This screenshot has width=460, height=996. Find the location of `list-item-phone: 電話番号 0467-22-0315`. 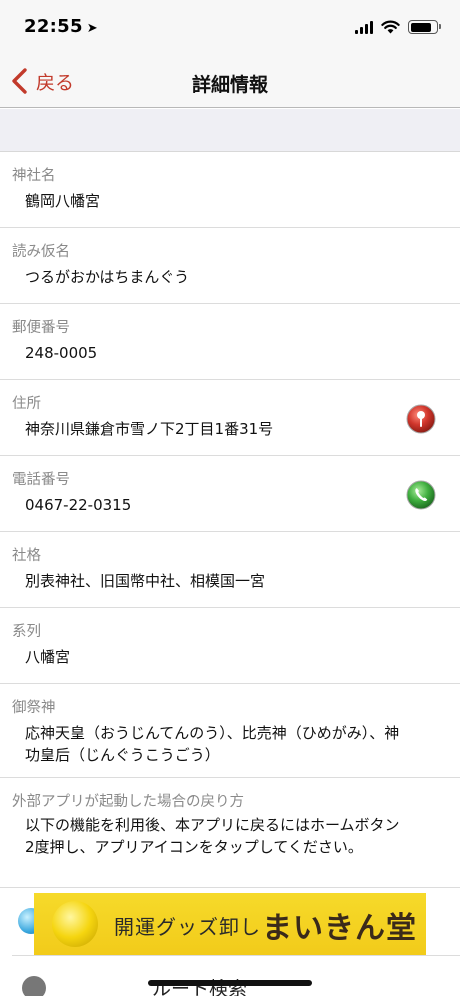

list-item-phone: 電話番号 0467-22-0315 is located at coordinates (230, 494).